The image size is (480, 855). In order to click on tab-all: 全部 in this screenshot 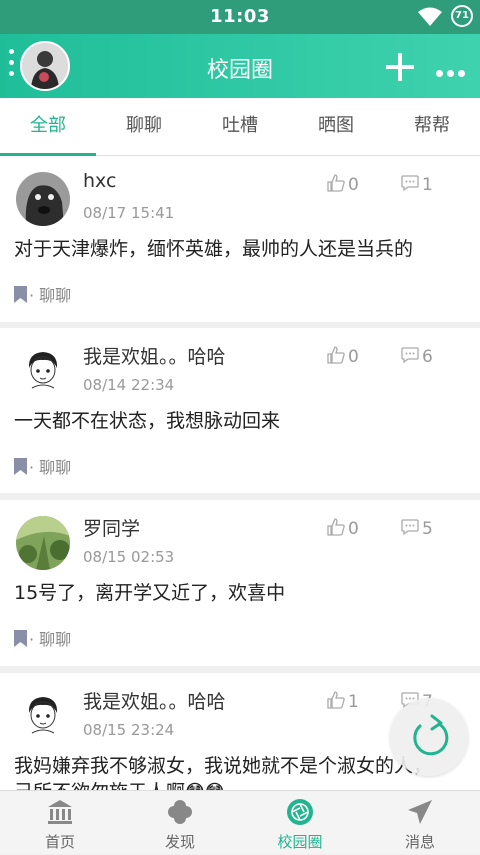, I will do `click(48, 127)`.